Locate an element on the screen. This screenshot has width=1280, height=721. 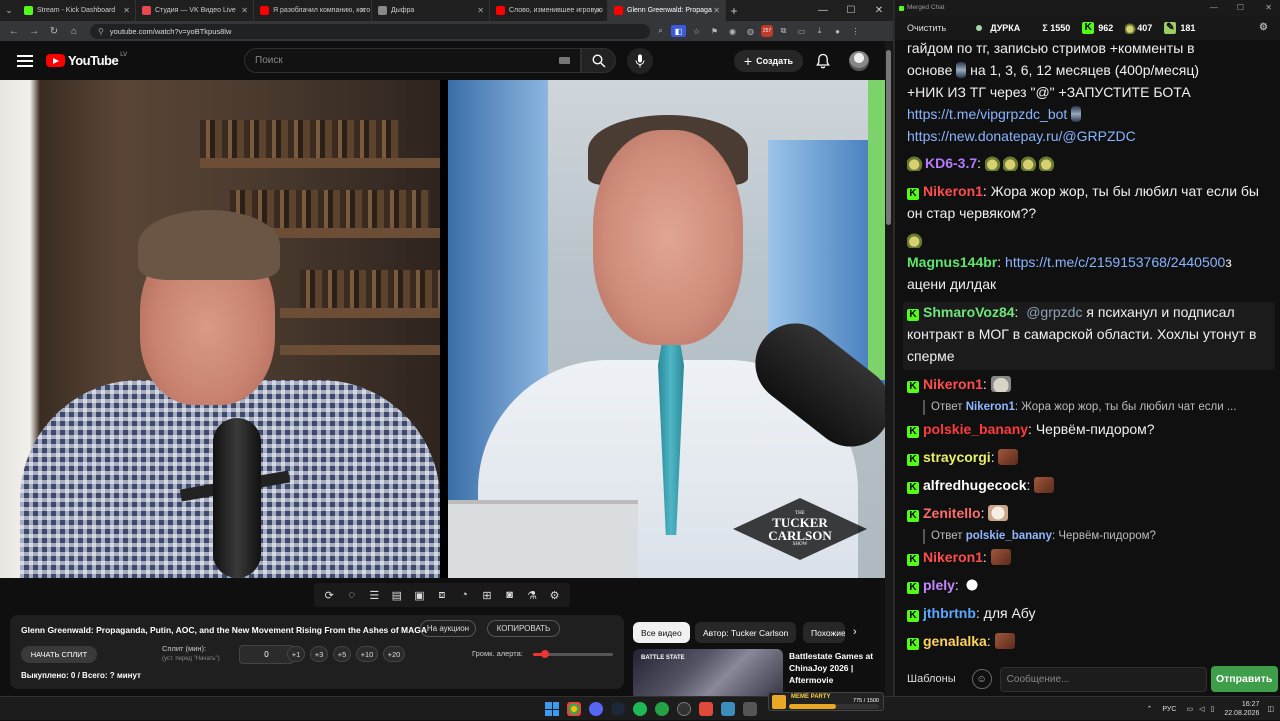
pip-icon: ⧈ is located at coordinates (442, 595).